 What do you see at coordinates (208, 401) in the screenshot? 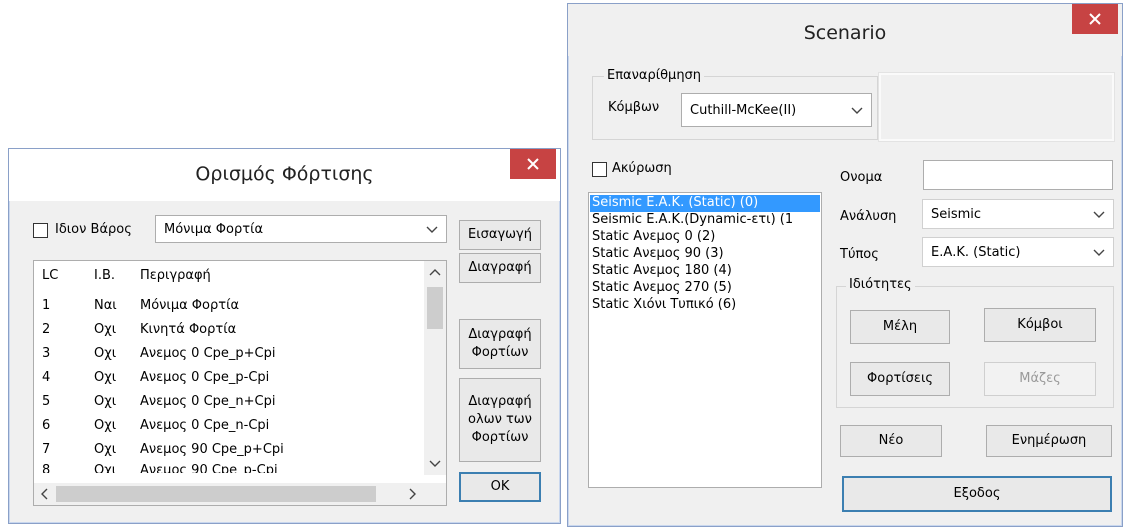
I see `cell-description: Ανεμος 0 Cpe_n+Cpi` at bounding box center [208, 401].